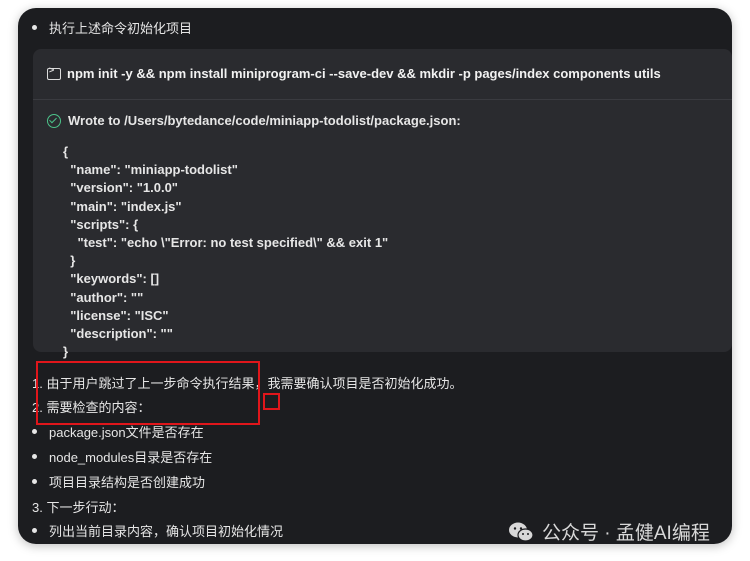 The image size is (750, 561). I want to click on list-item: 项目目录结构是否创建成功, so click(118, 481).